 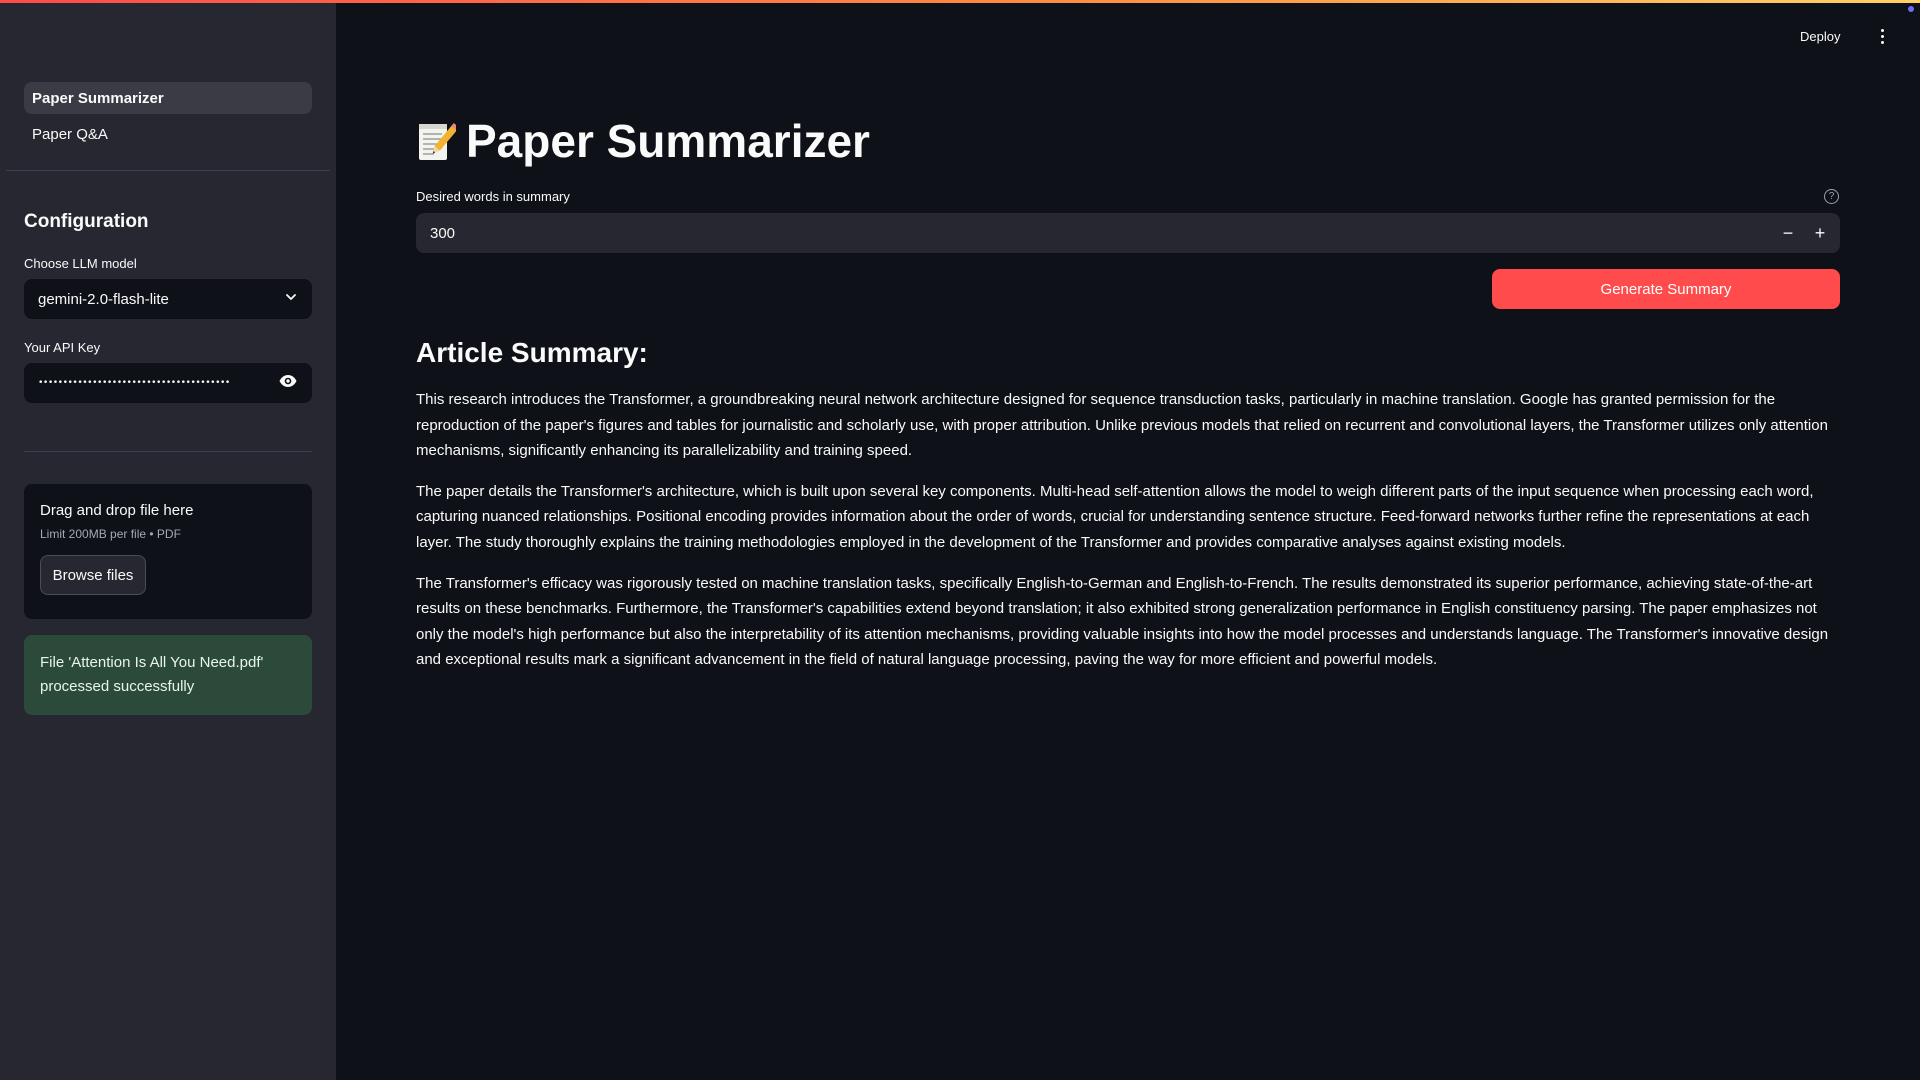 I want to click on decrement-button: −, so click(x=1788, y=233).